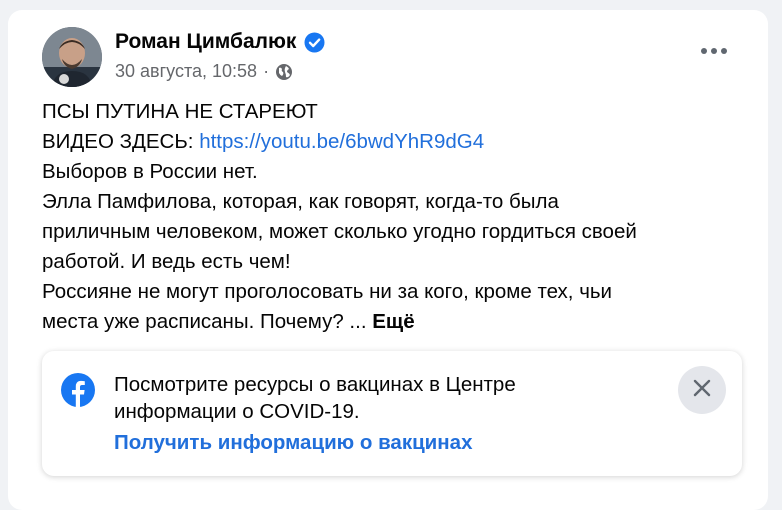 The image size is (782, 510). What do you see at coordinates (150, 171) in the screenshot?
I see `post-line: Выборов в России нет.` at bounding box center [150, 171].